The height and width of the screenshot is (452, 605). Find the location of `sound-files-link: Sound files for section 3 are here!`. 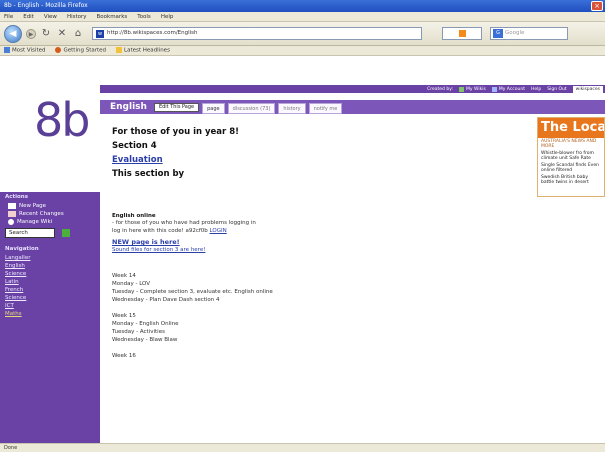

sound-files-link: Sound files for section 3 are here! is located at coordinates (302, 250).